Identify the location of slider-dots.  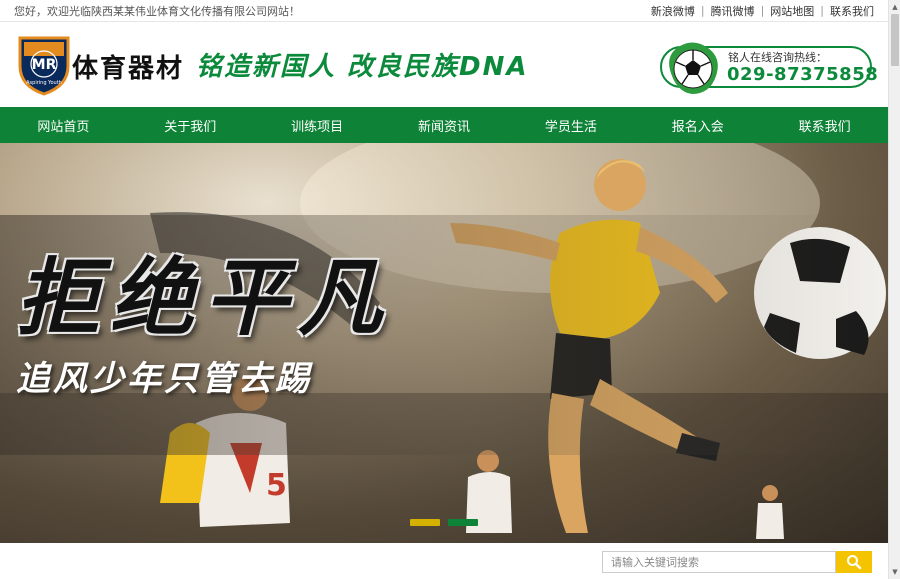
(444, 522).